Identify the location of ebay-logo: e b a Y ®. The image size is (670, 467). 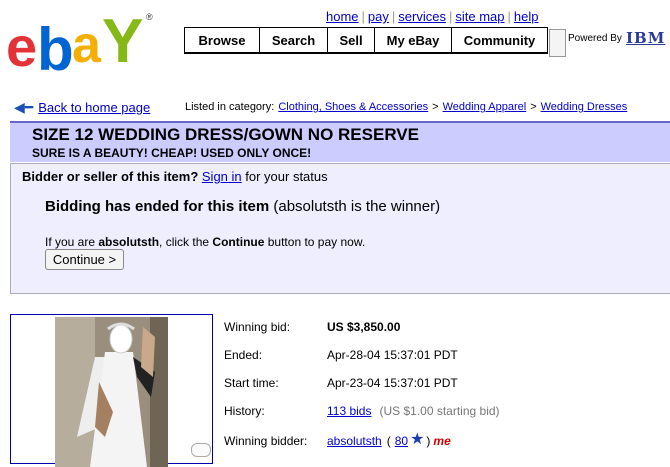
(81, 44).